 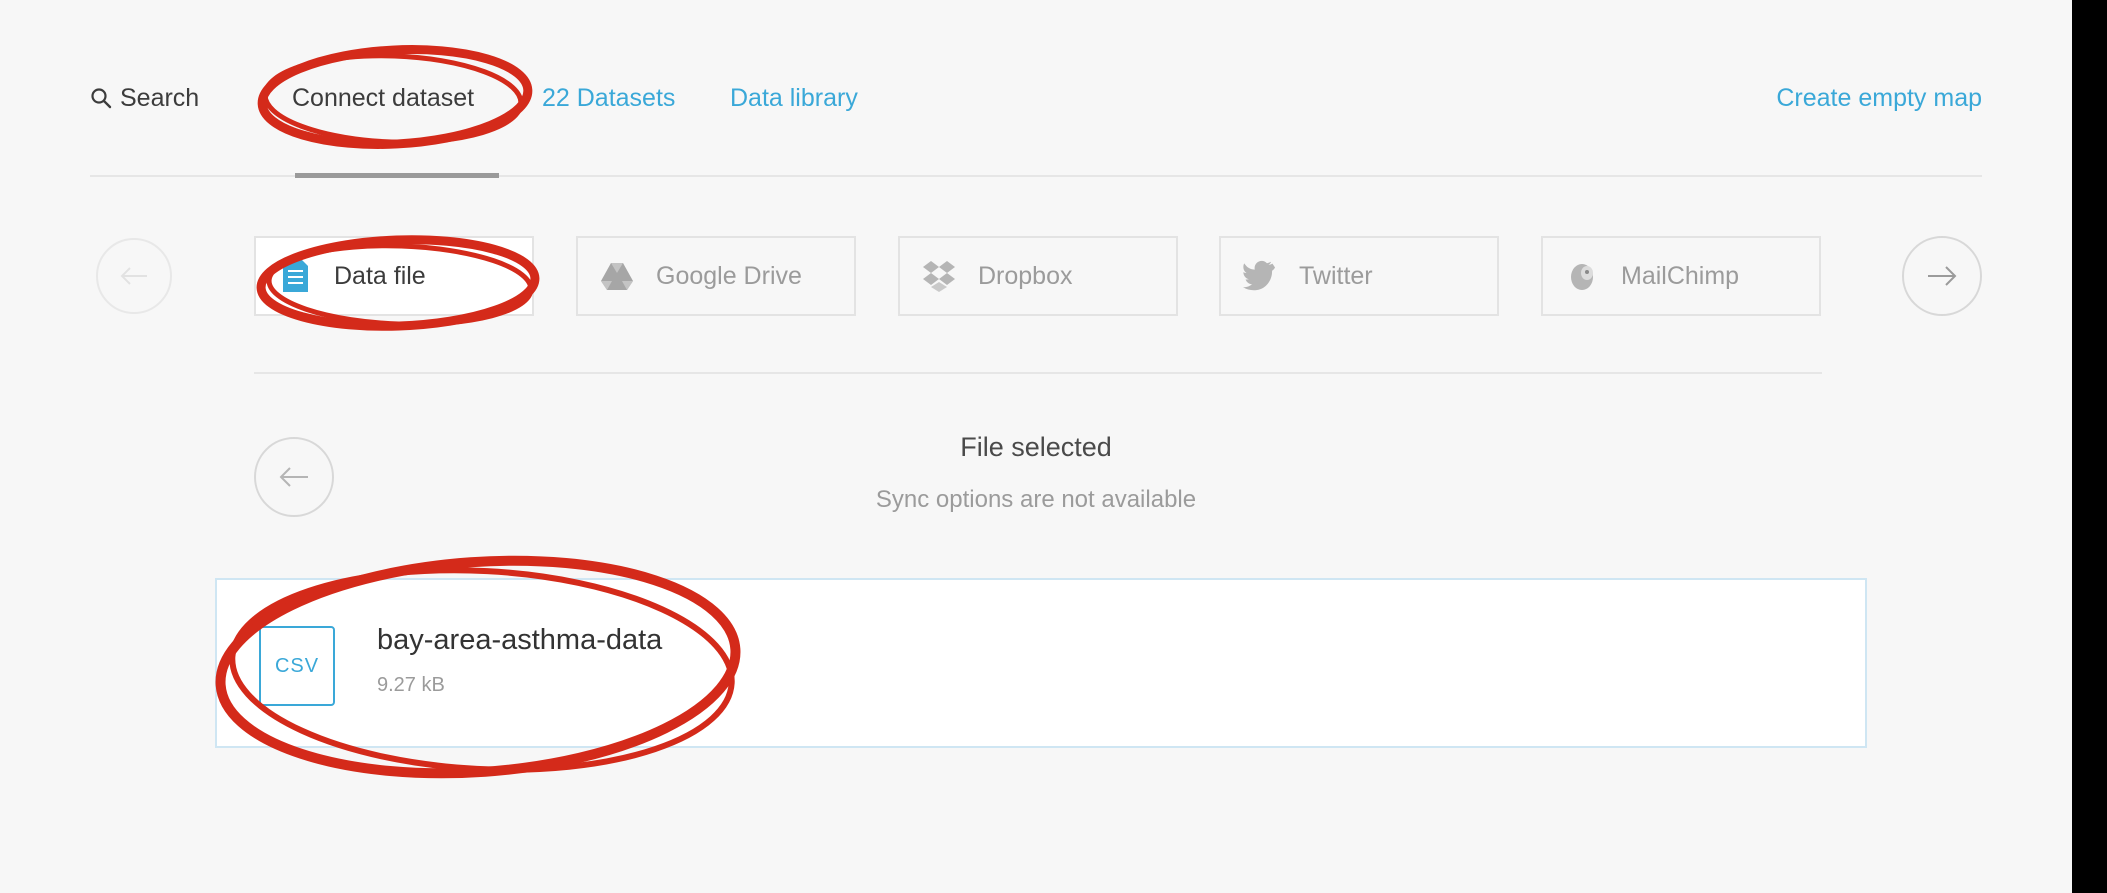 What do you see at coordinates (729, 275) in the screenshot?
I see `source-label: Google Drive` at bounding box center [729, 275].